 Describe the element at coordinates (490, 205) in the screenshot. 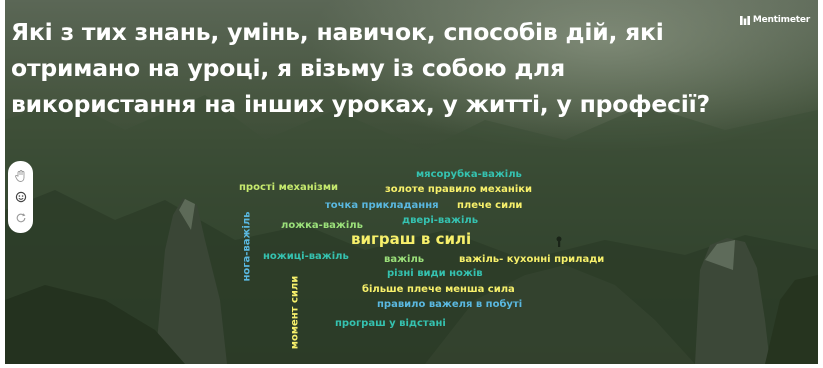

I see `word-cloud-item: плече сили` at that location.